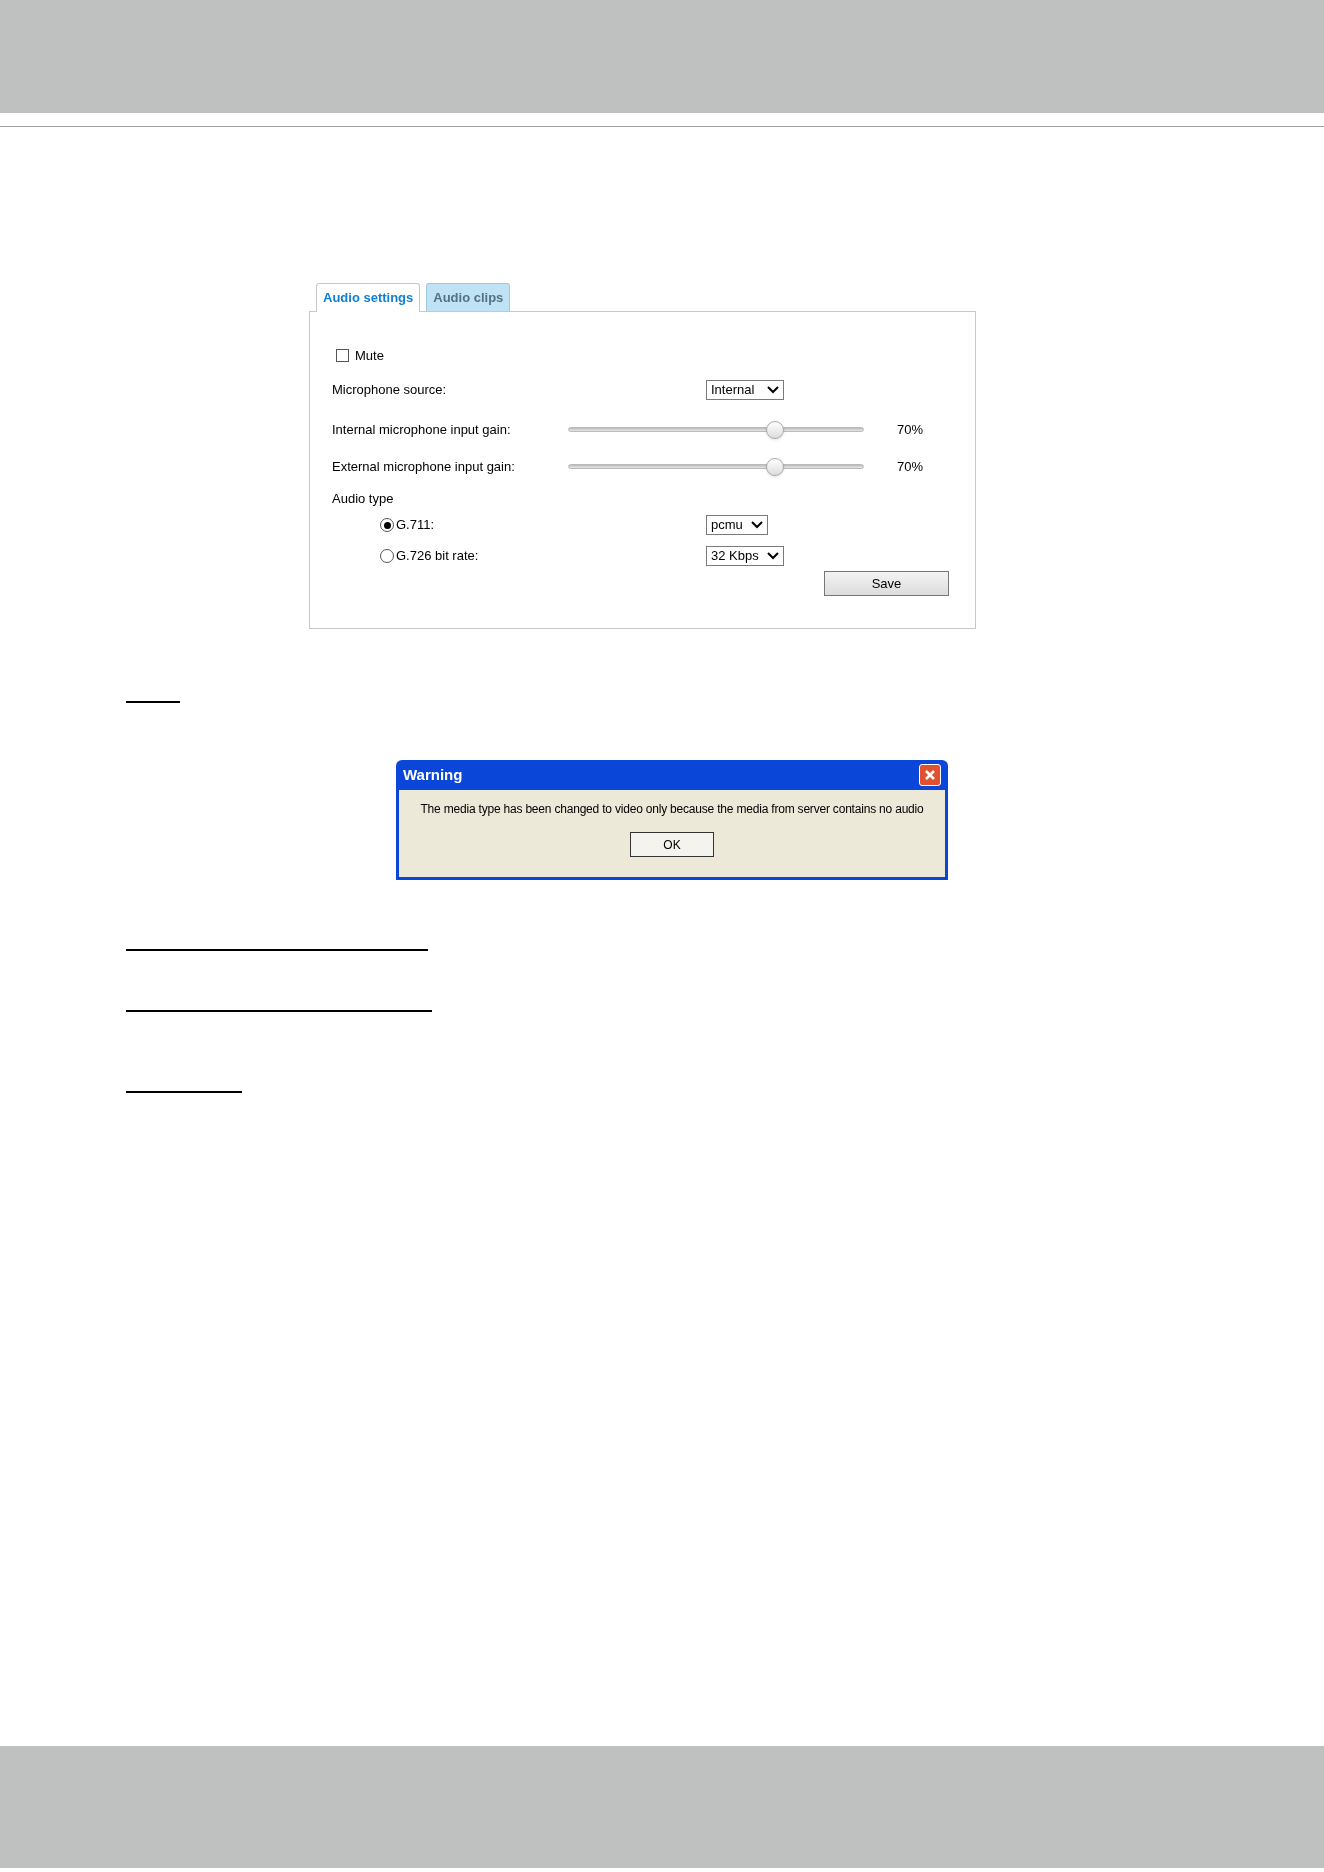  Describe the element at coordinates (368, 297) in the screenshot. I see `tab: Audio settings` at that location.